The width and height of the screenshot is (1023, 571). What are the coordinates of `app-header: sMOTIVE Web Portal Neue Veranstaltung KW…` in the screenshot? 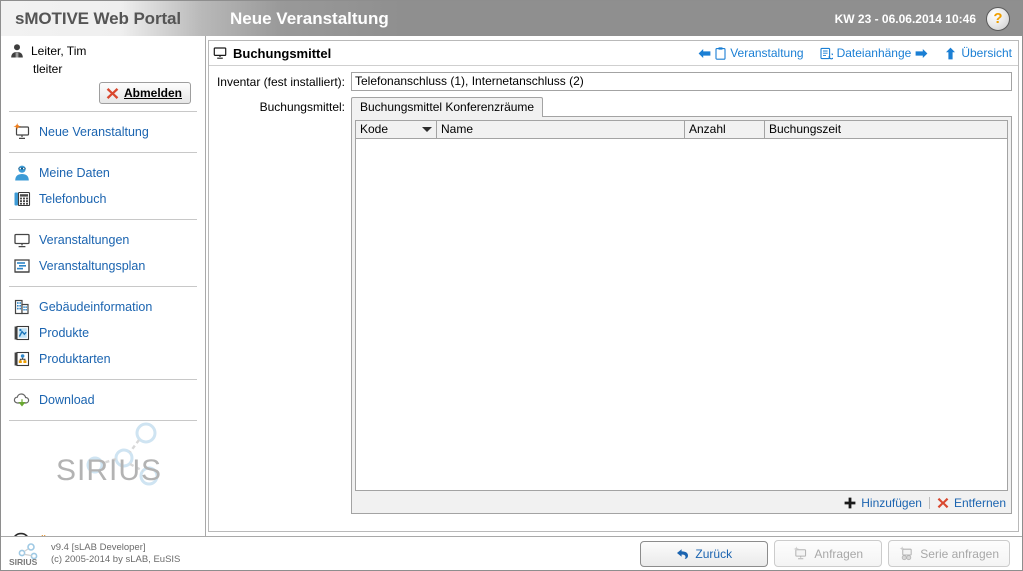 It's located at (511, 18).